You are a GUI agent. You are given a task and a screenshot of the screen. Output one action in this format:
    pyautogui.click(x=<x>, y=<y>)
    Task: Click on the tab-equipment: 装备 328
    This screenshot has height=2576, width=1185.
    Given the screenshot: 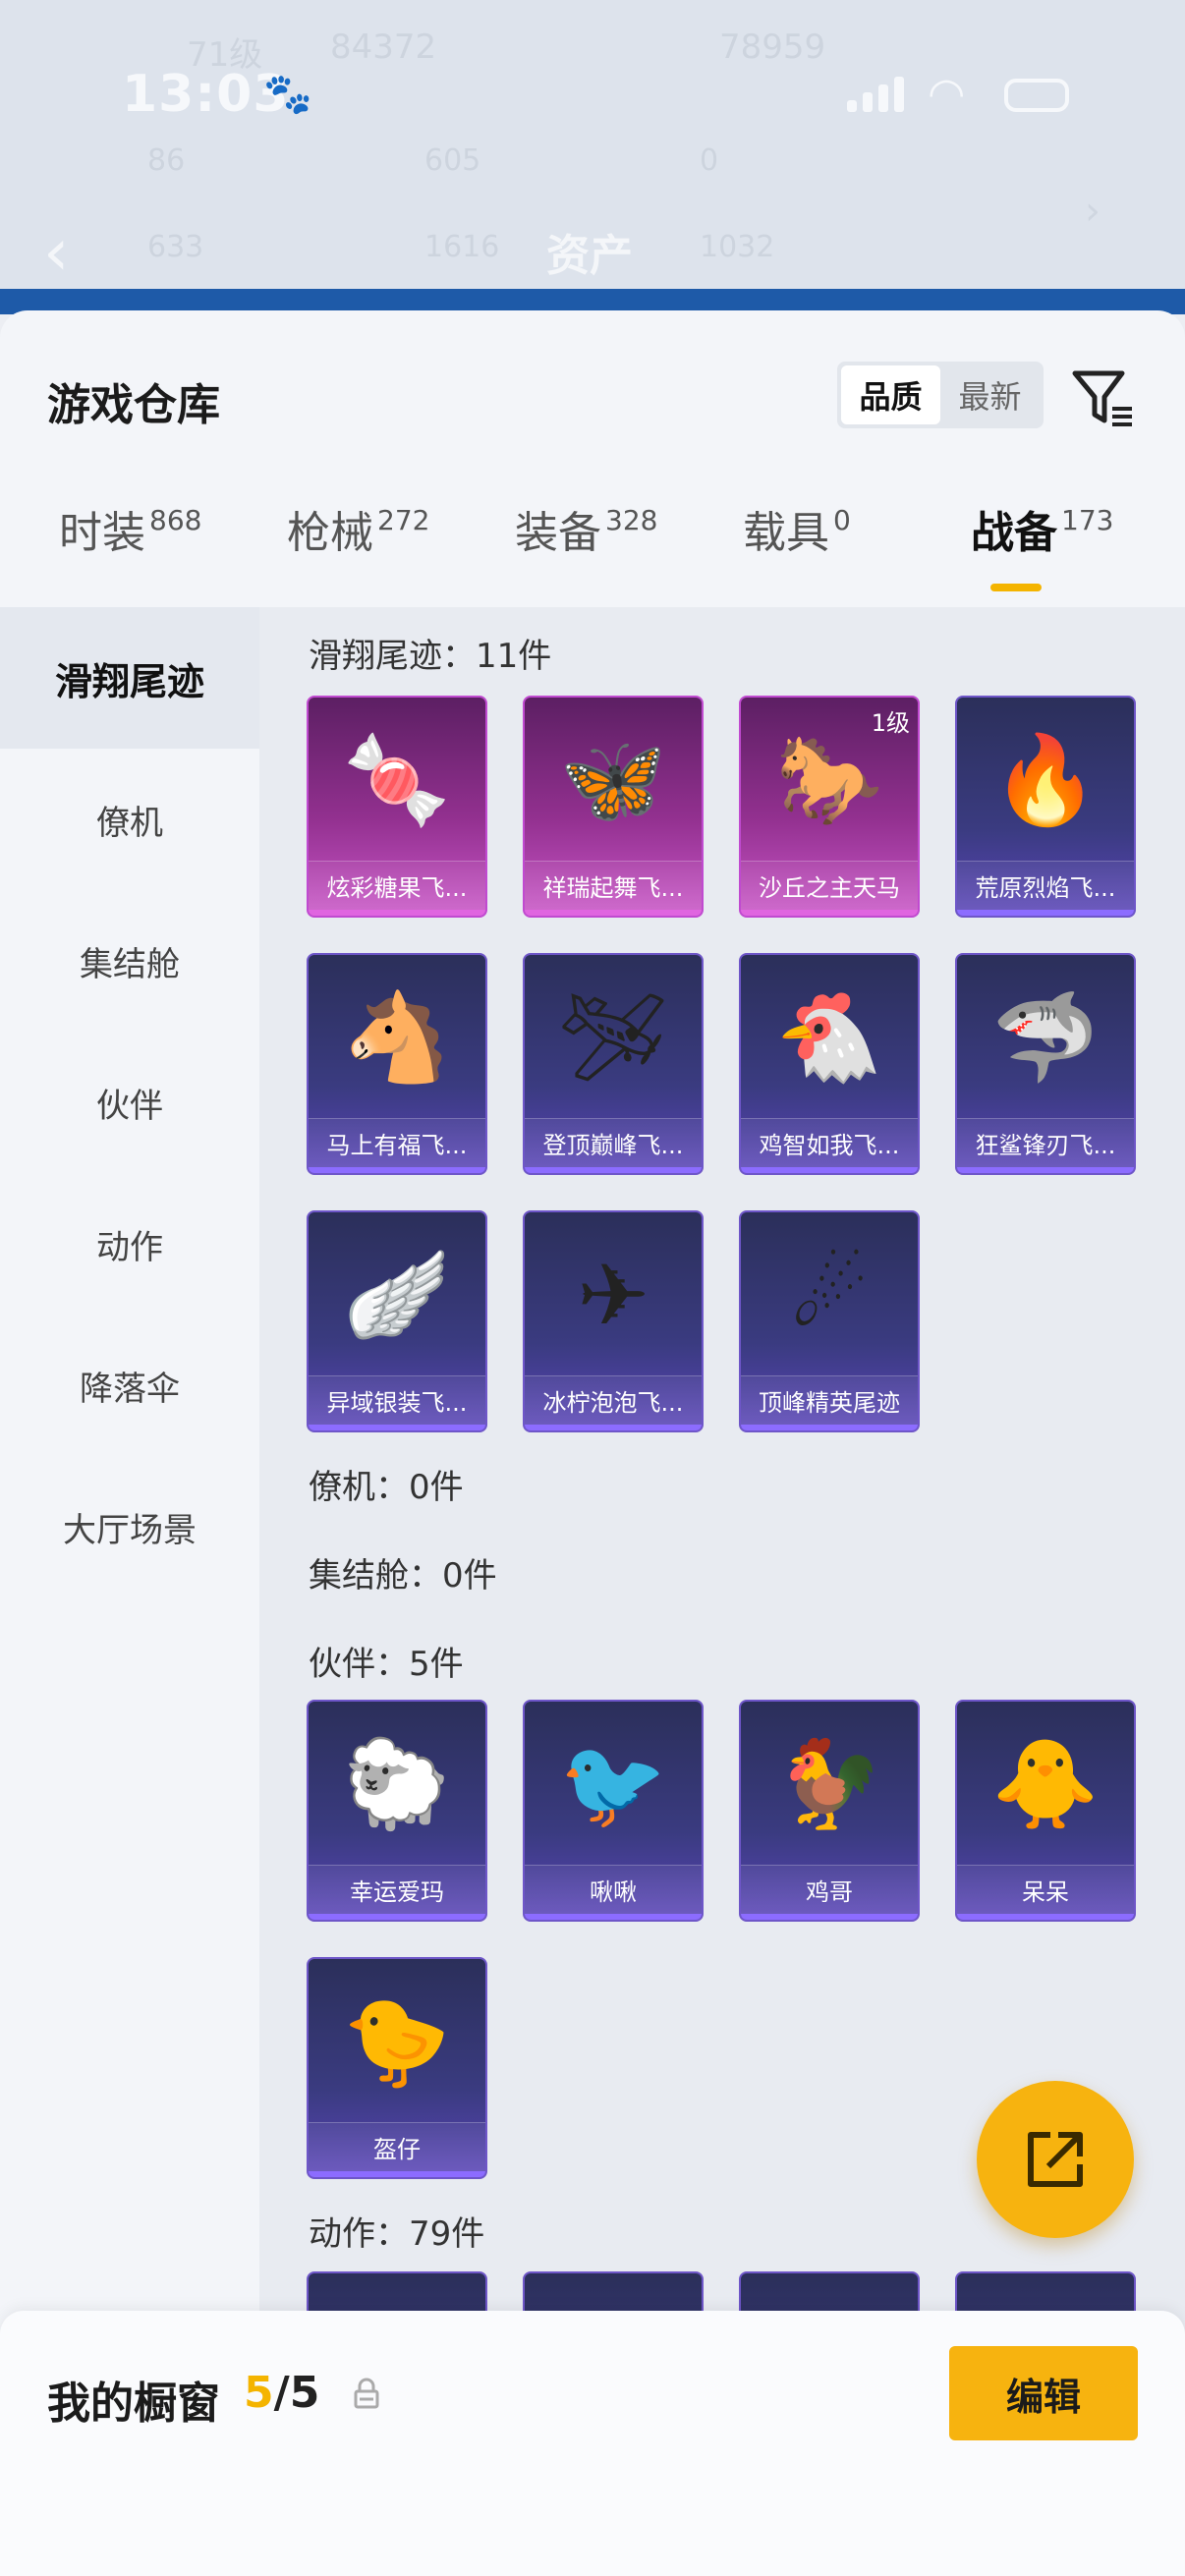 What is the action you would take?
    pyautogui.click(x=586, y=528)
    